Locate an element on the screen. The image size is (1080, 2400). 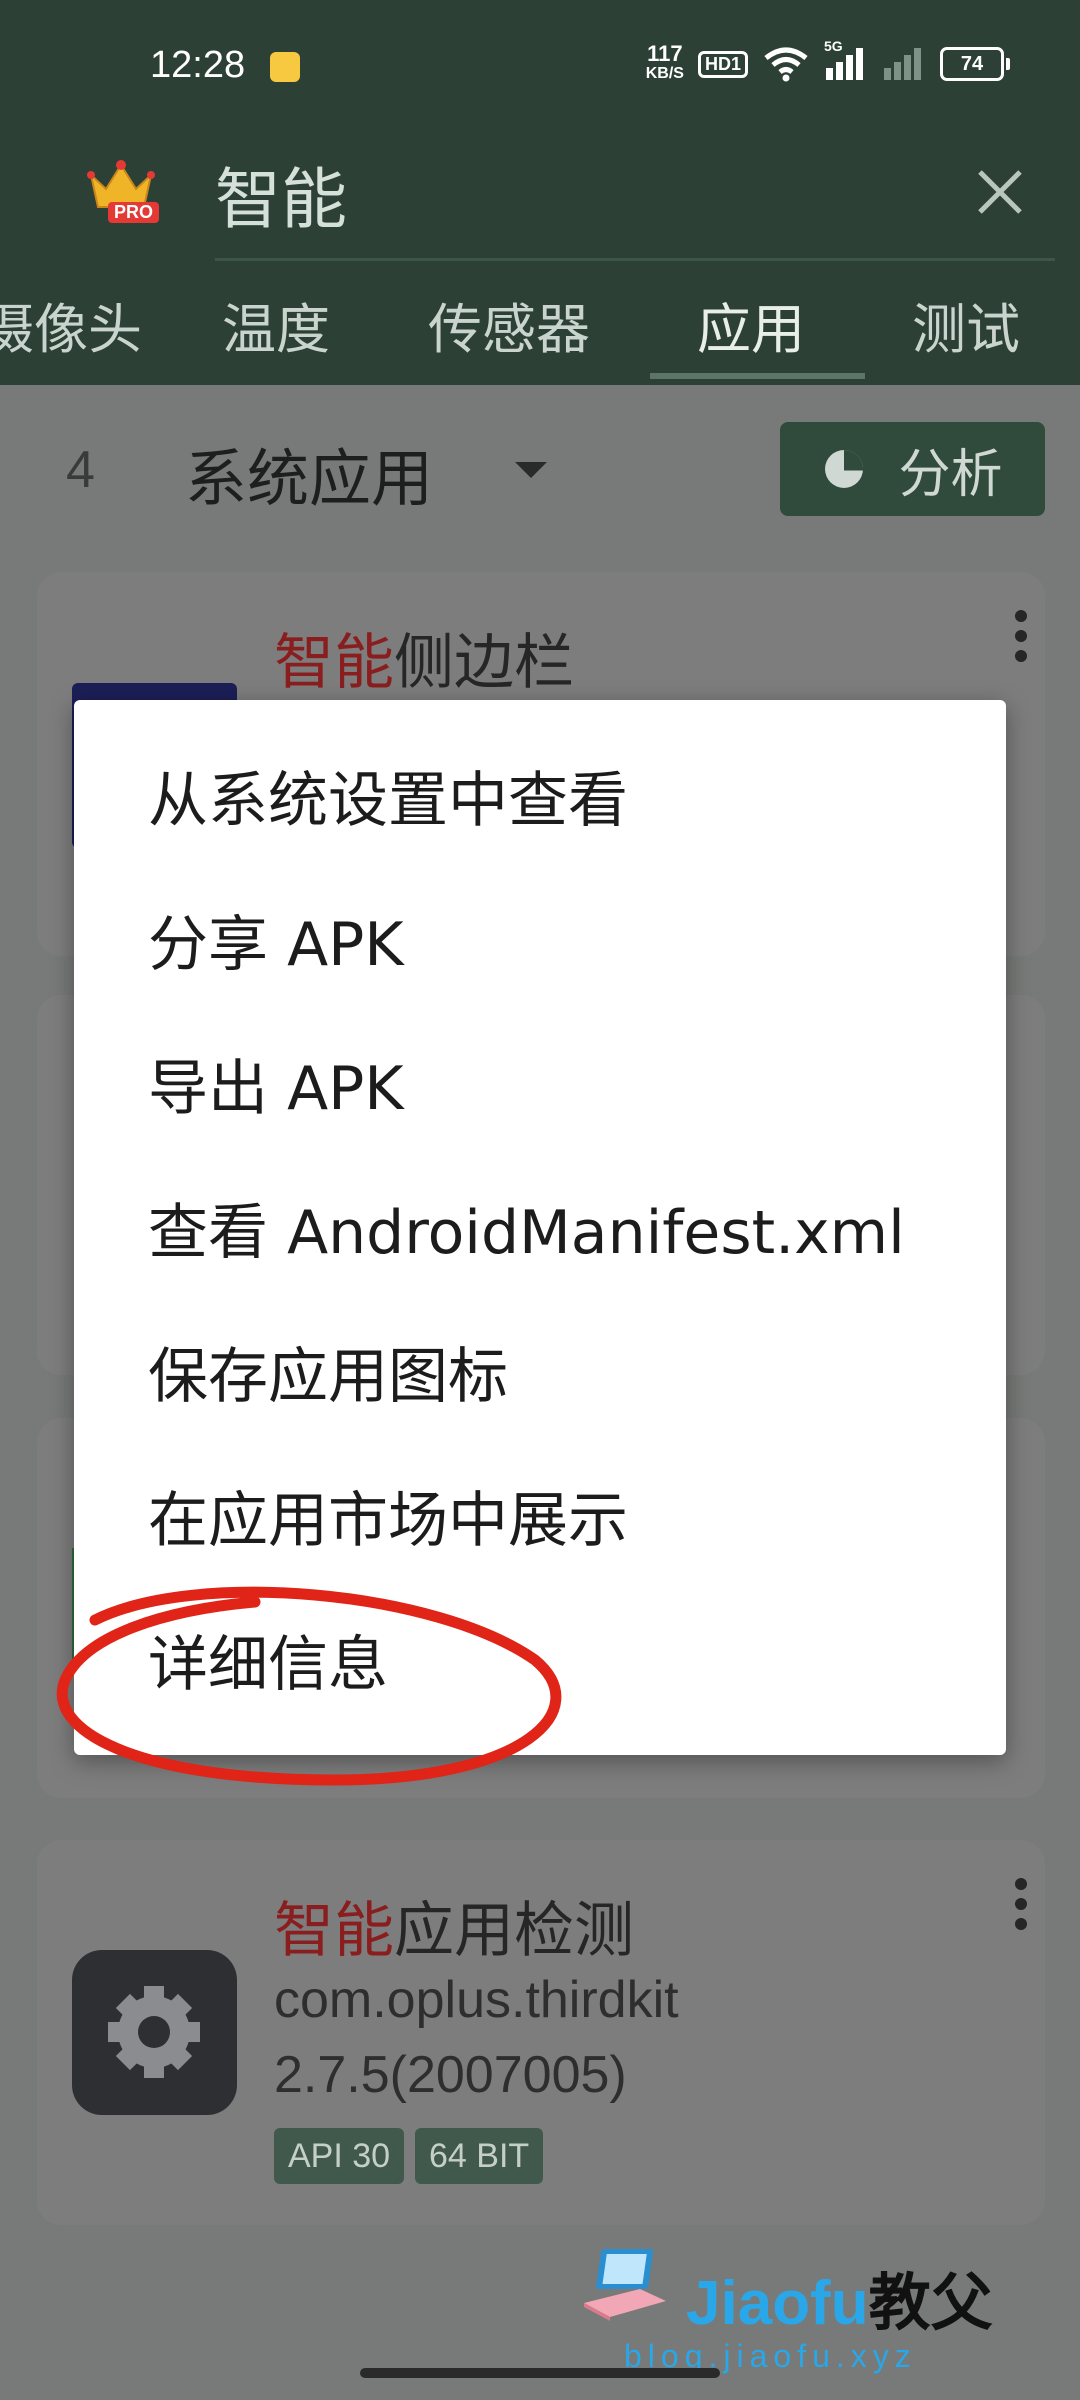
app-count: 4 is located at coordinates (80, 470).